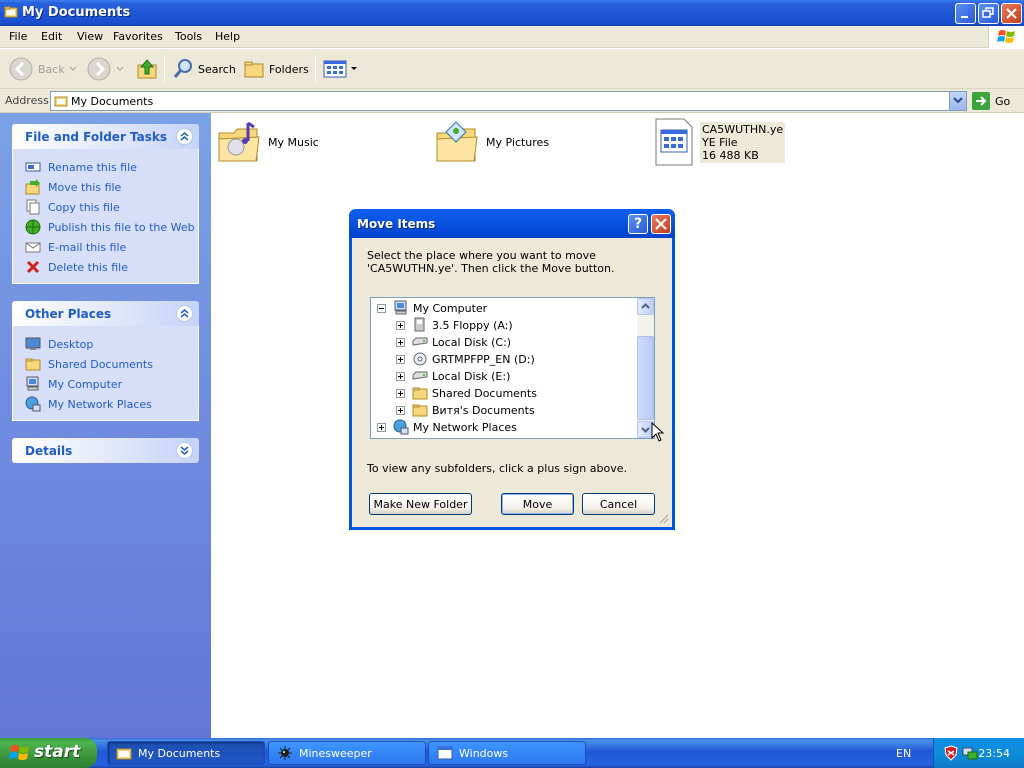 The height and width of the screenshot is (768, 1024). Describe the element at coordinates (965, 13) in the screenshot. I see `minimize-button` at that location.